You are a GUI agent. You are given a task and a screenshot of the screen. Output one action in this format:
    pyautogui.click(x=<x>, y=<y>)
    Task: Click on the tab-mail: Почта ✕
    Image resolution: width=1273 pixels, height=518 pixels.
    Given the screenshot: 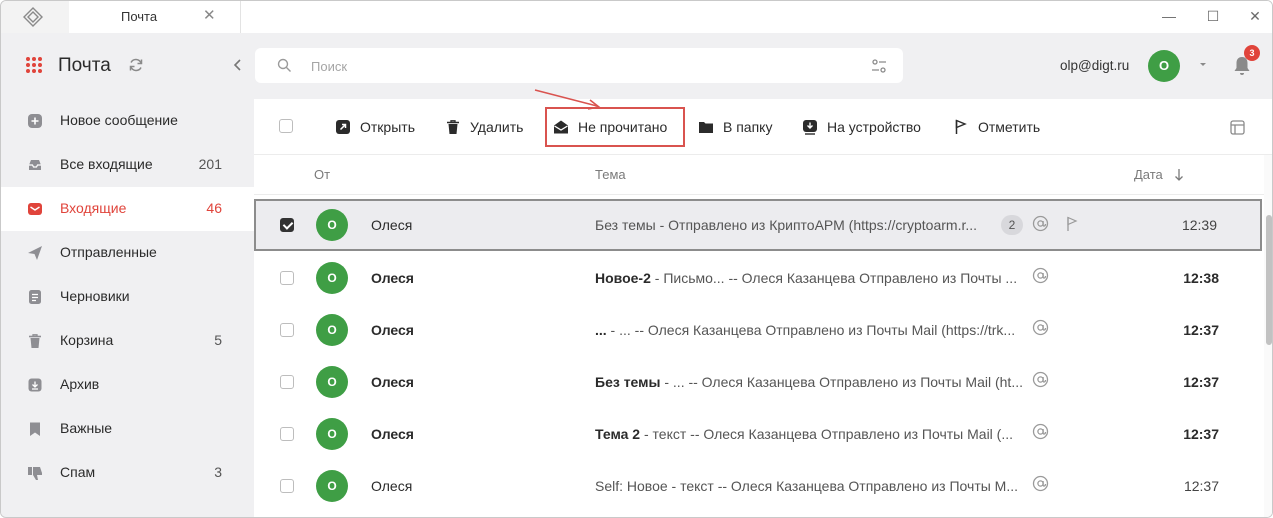 What is the action you would take?
    pyautogui.click(x=155, y=17)
    